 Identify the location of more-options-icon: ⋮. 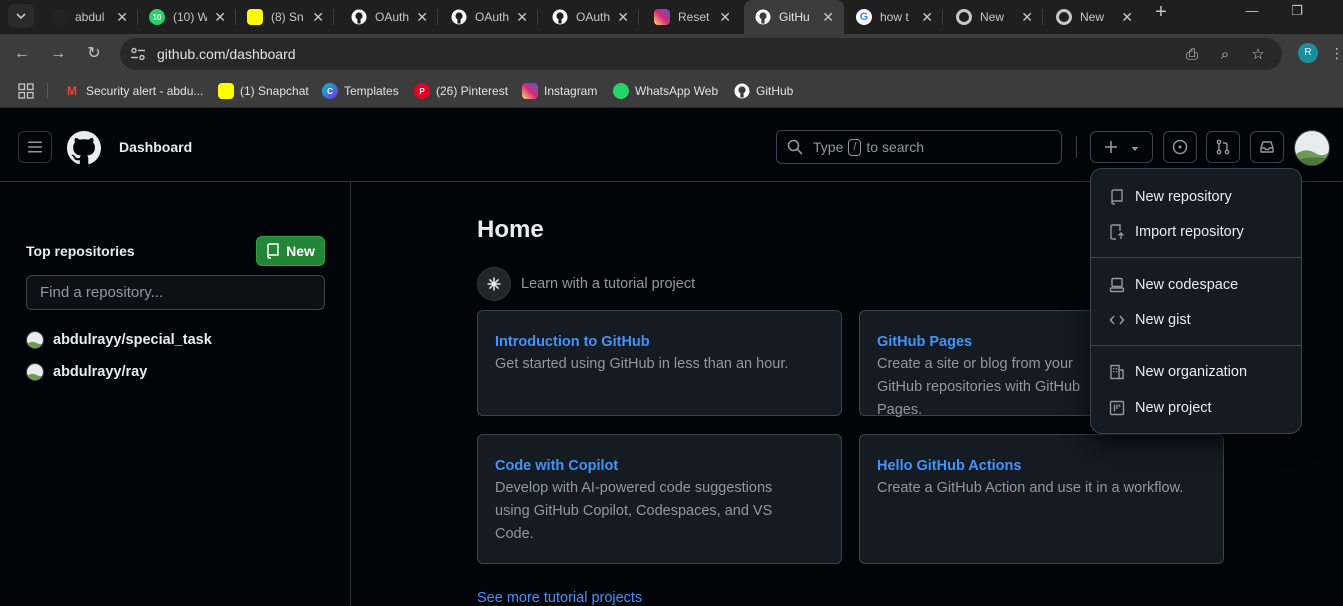
(1336, 53).